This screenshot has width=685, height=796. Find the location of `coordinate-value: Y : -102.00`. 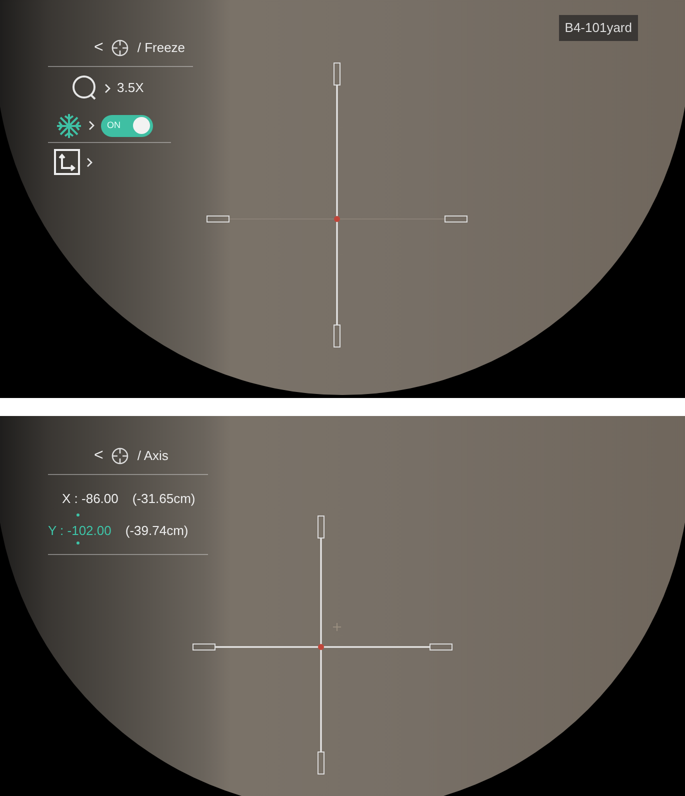

coordinate-value: Y : -102.00 is located at coordinates (80, 530).